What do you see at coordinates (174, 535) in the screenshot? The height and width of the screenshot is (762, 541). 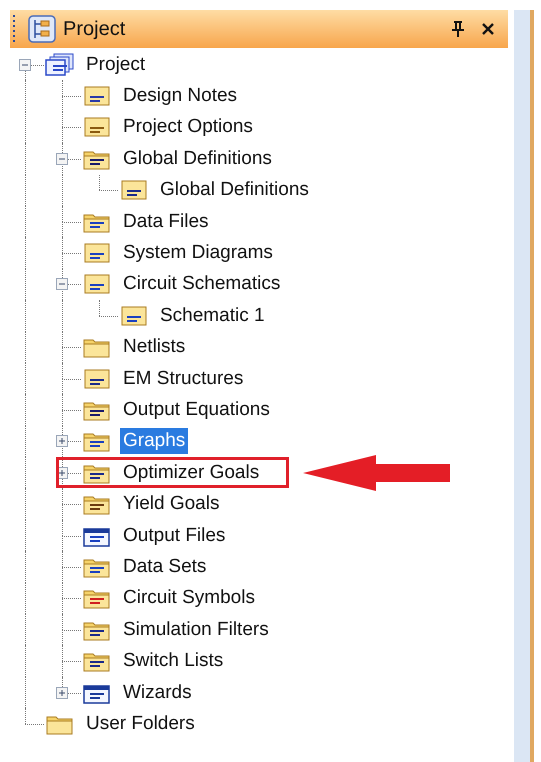 I see `tree-item: Output Files` at bounding box center [174, 535].